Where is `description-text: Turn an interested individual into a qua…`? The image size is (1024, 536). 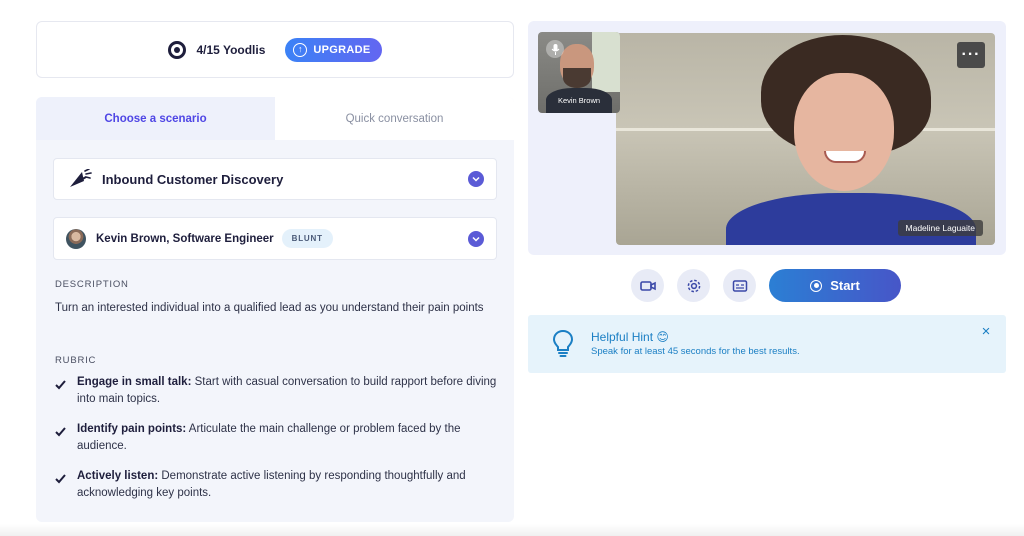 description-text: Turn an interested individual into a qua… is located at coordinates (269, 308).